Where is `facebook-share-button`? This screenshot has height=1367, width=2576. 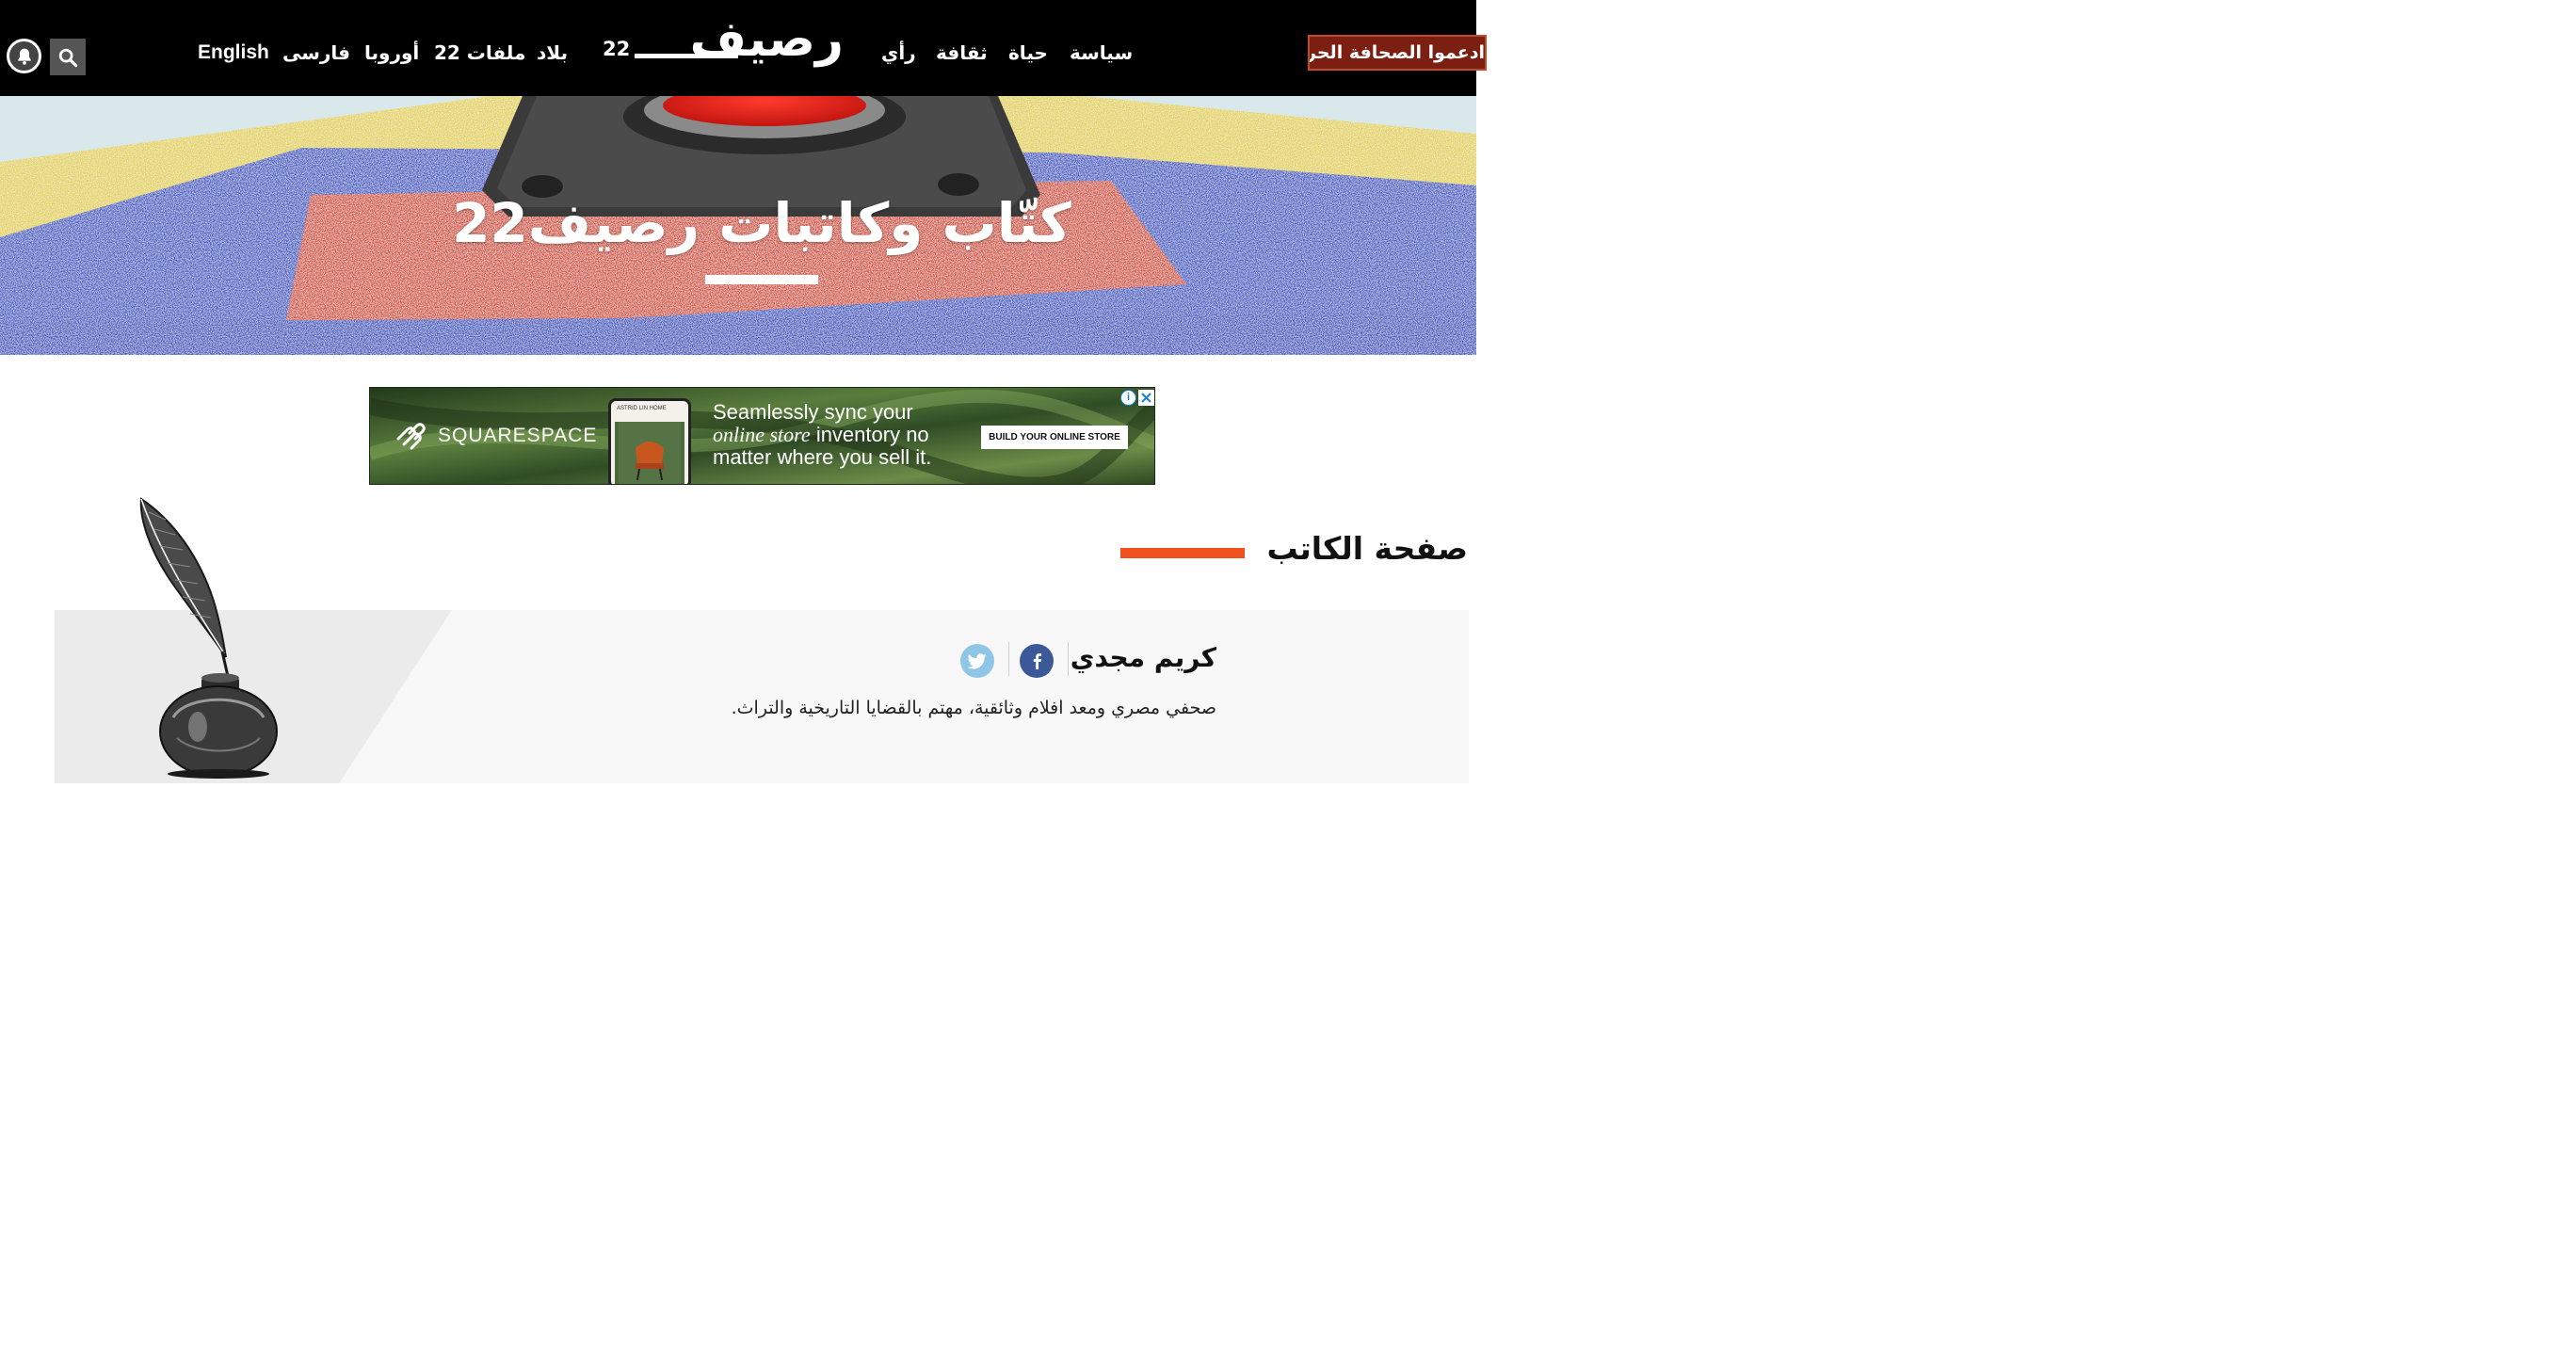 facebook-share-button is located at coordinates (1037, 661).